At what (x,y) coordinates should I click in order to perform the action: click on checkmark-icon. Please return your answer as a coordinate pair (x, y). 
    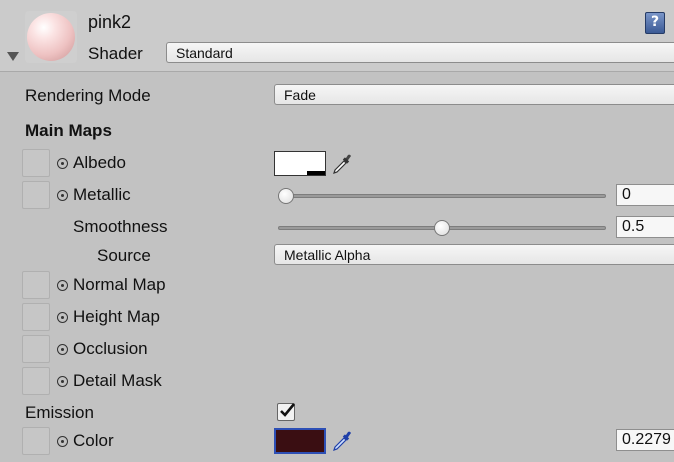
    Looking at the image, I should click on (288, 410).